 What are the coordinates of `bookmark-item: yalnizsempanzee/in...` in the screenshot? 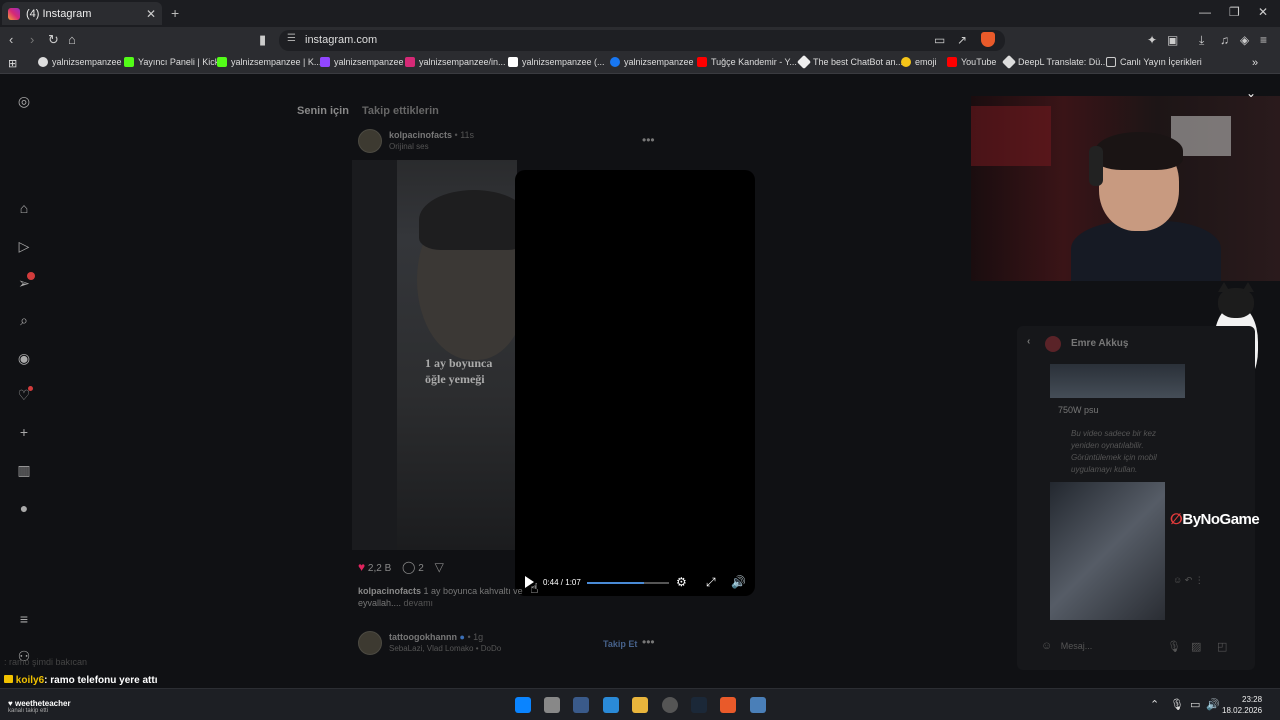 It's located at (455, 62).